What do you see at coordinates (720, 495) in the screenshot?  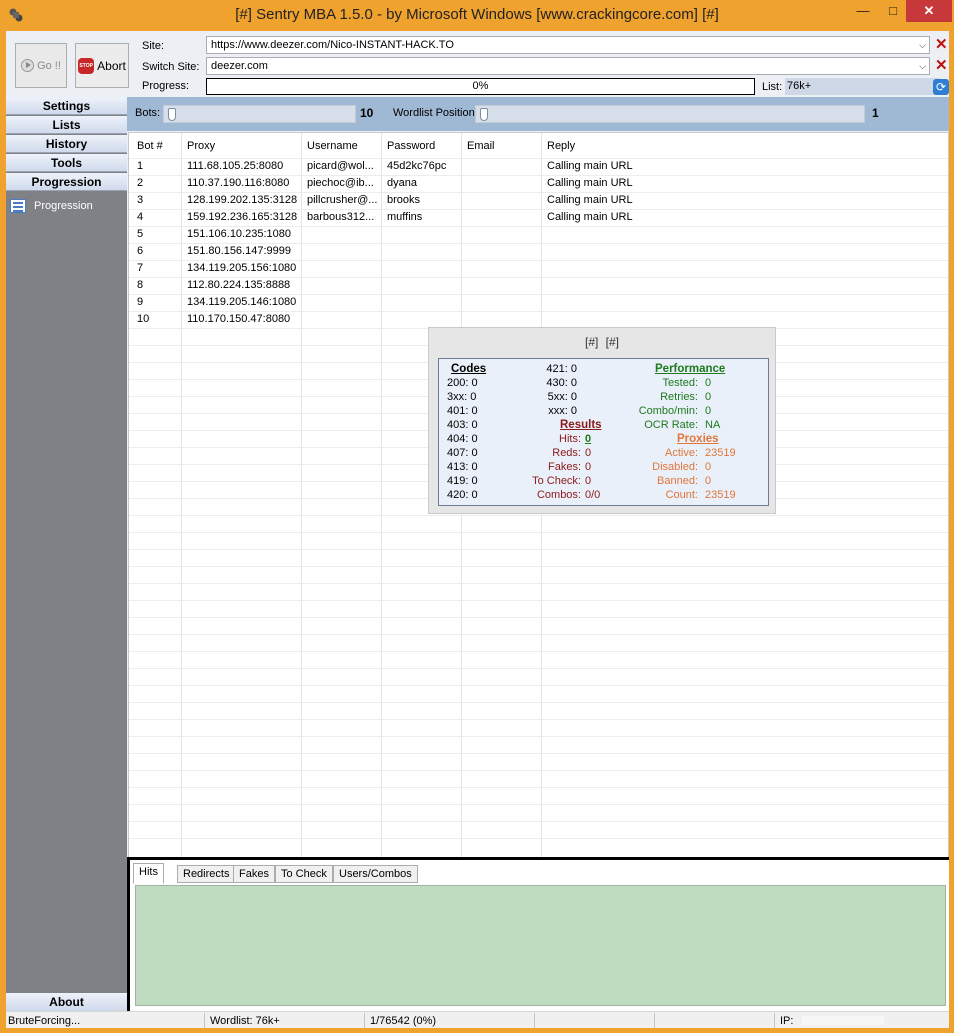 I see `proxy-value: 23519` at bounding box center [720, 495].